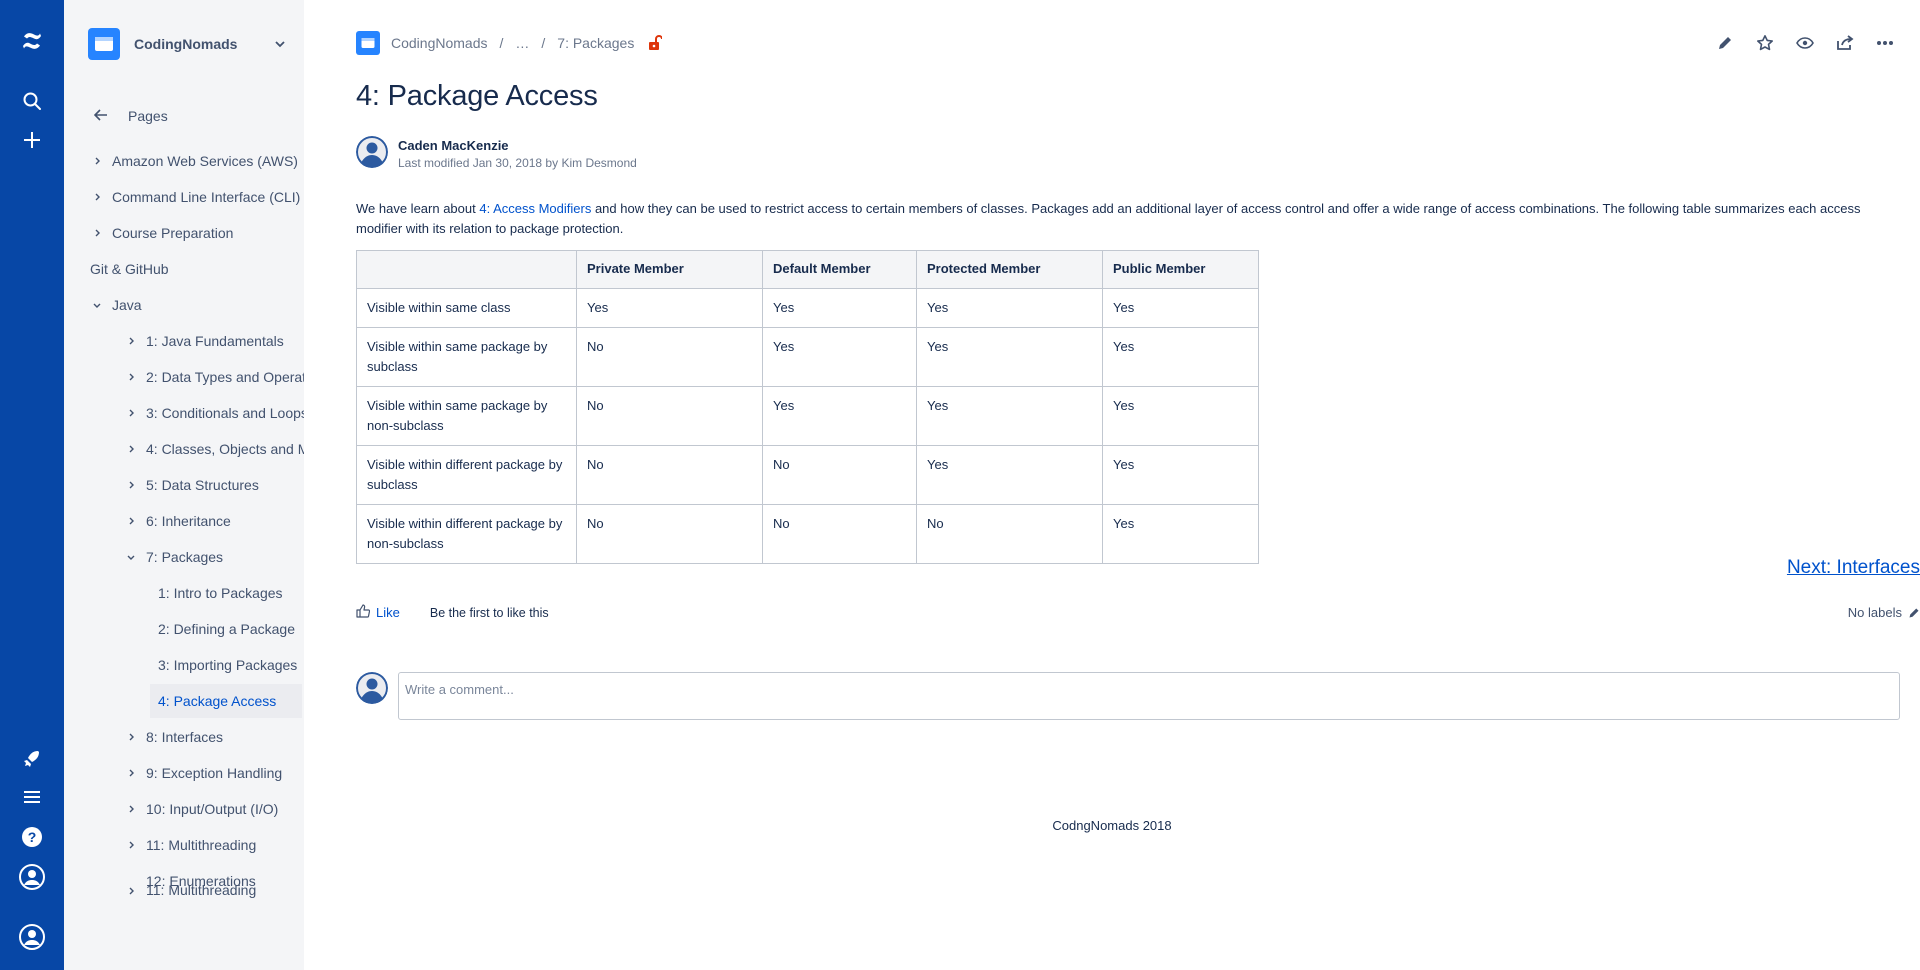 The width and height of the screenshot is (1920, 970). What do you see at coordinates (595, 43) in the screenshot?
I see `breadcrumb-parent: 7: Packages` at bounding box center [595, 43].